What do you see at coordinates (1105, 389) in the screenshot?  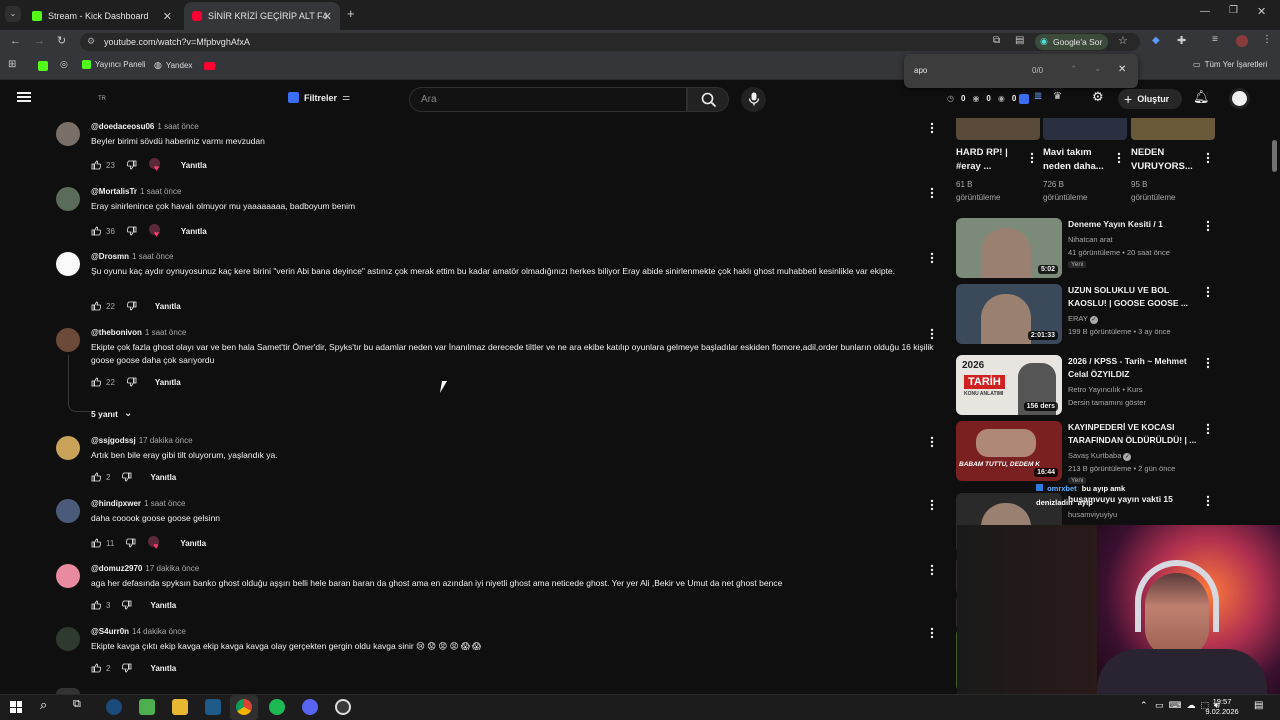 I see `channel-name: Retro Yayıncılık • Kurs` at bounding box center [1105, 389].